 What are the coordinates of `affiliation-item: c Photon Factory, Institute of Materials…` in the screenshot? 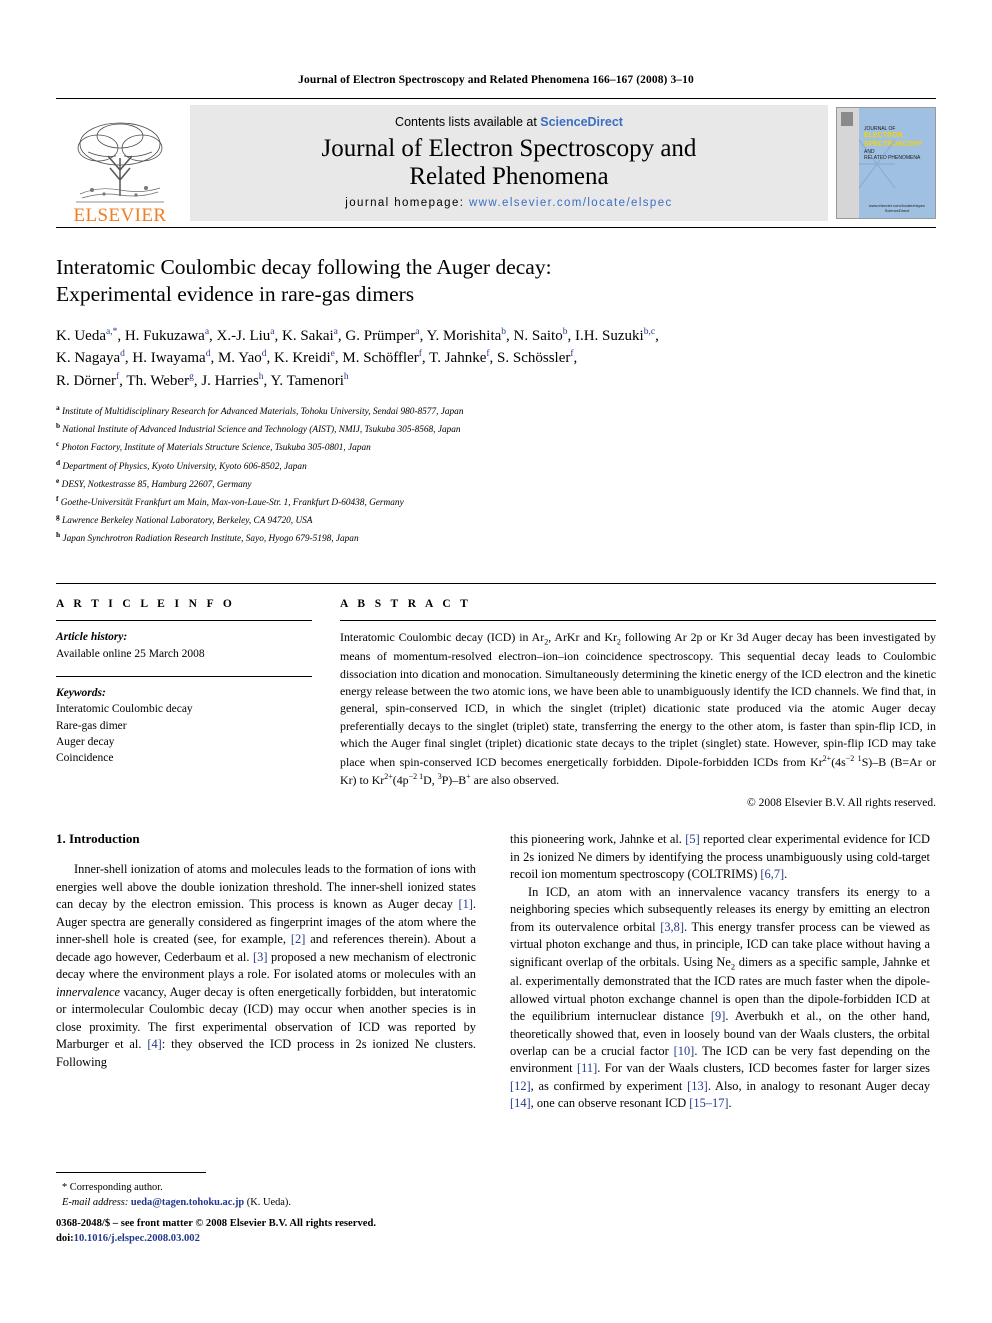 It's located at (496, 447).